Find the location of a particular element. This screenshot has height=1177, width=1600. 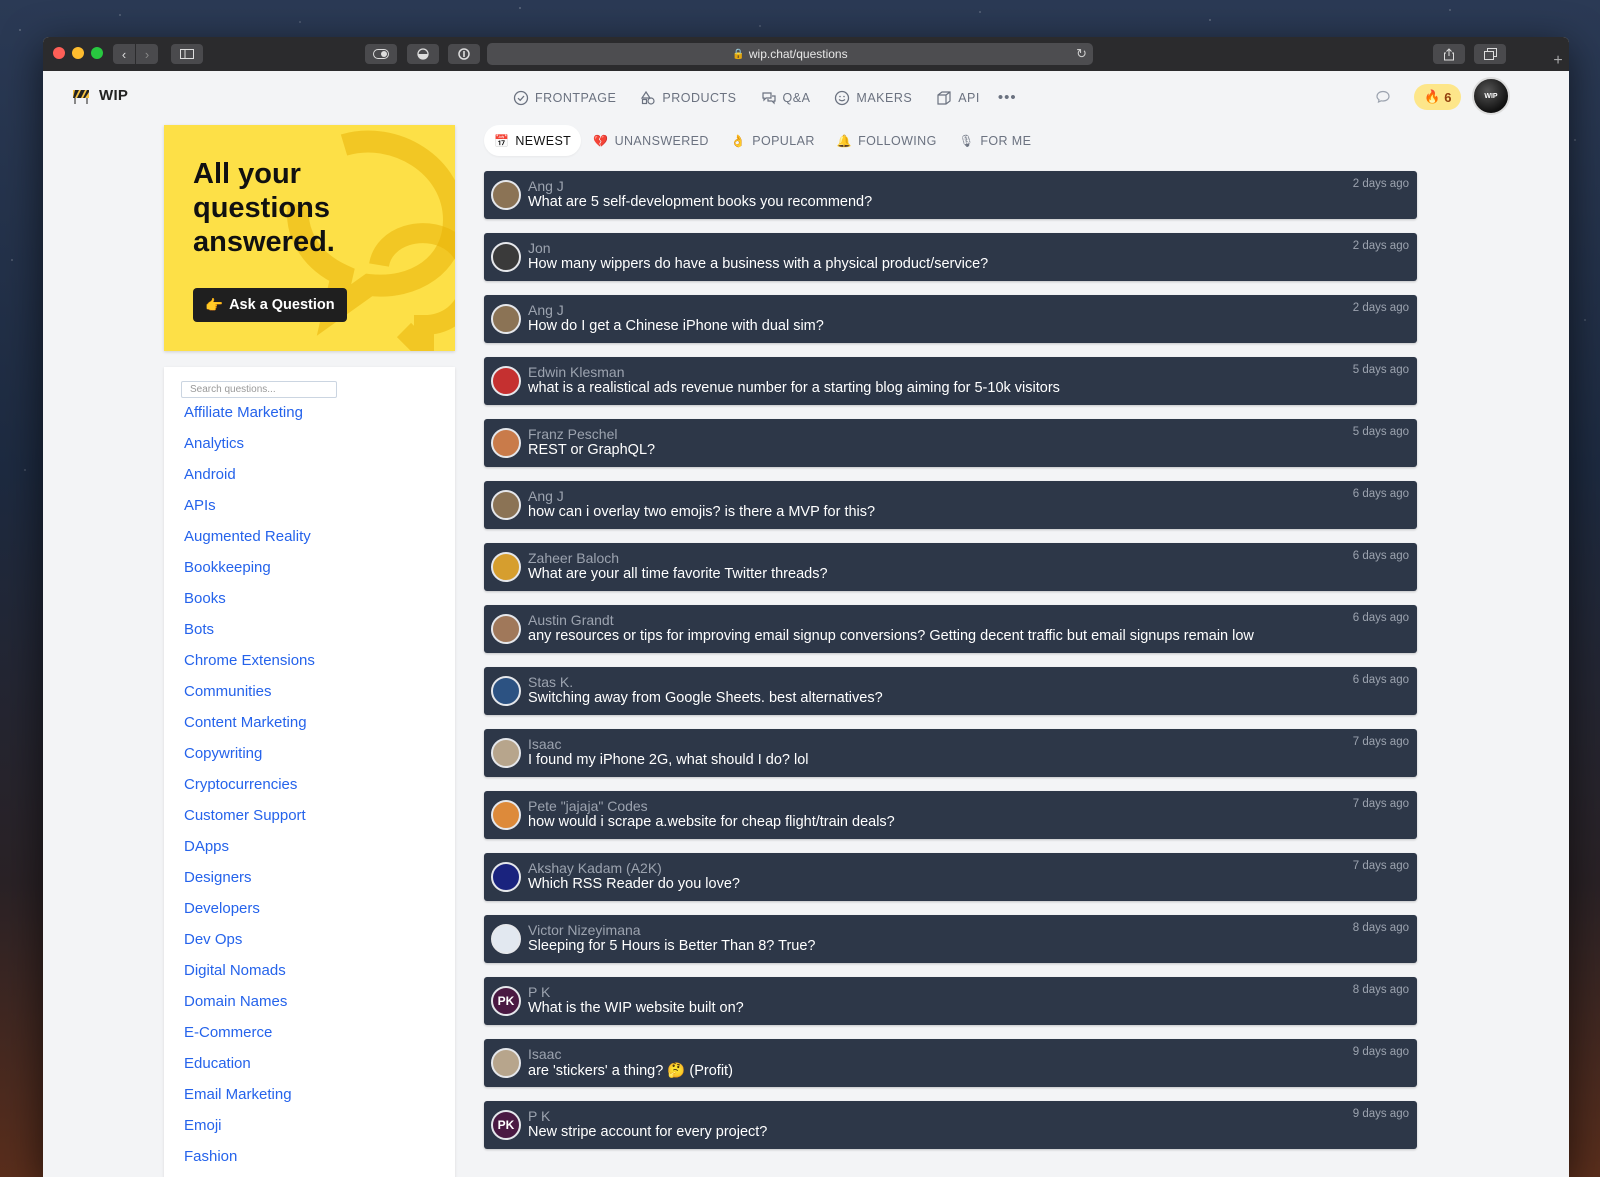

tab-for-me: 🎙 FOR ME is located at coordinates (995, 140).